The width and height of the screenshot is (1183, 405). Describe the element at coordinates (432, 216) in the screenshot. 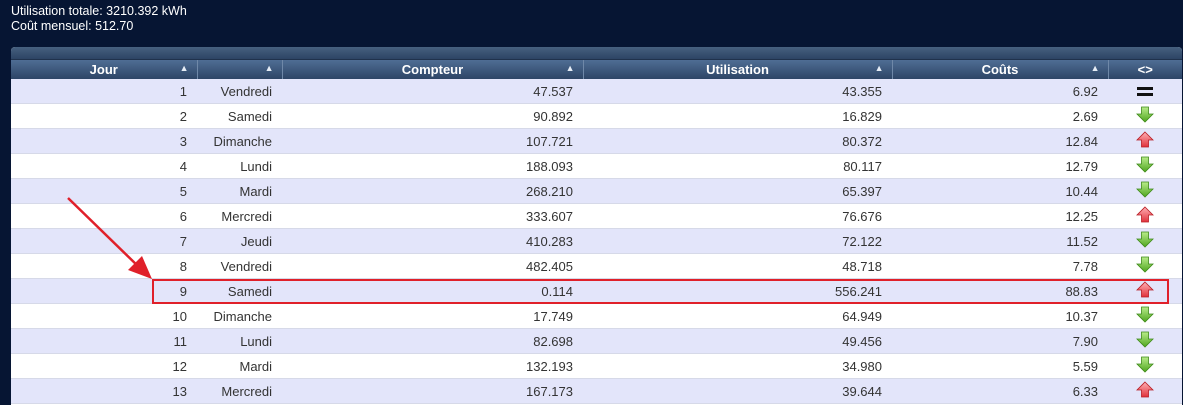

I see `counter-cell: 333.607` at that location.